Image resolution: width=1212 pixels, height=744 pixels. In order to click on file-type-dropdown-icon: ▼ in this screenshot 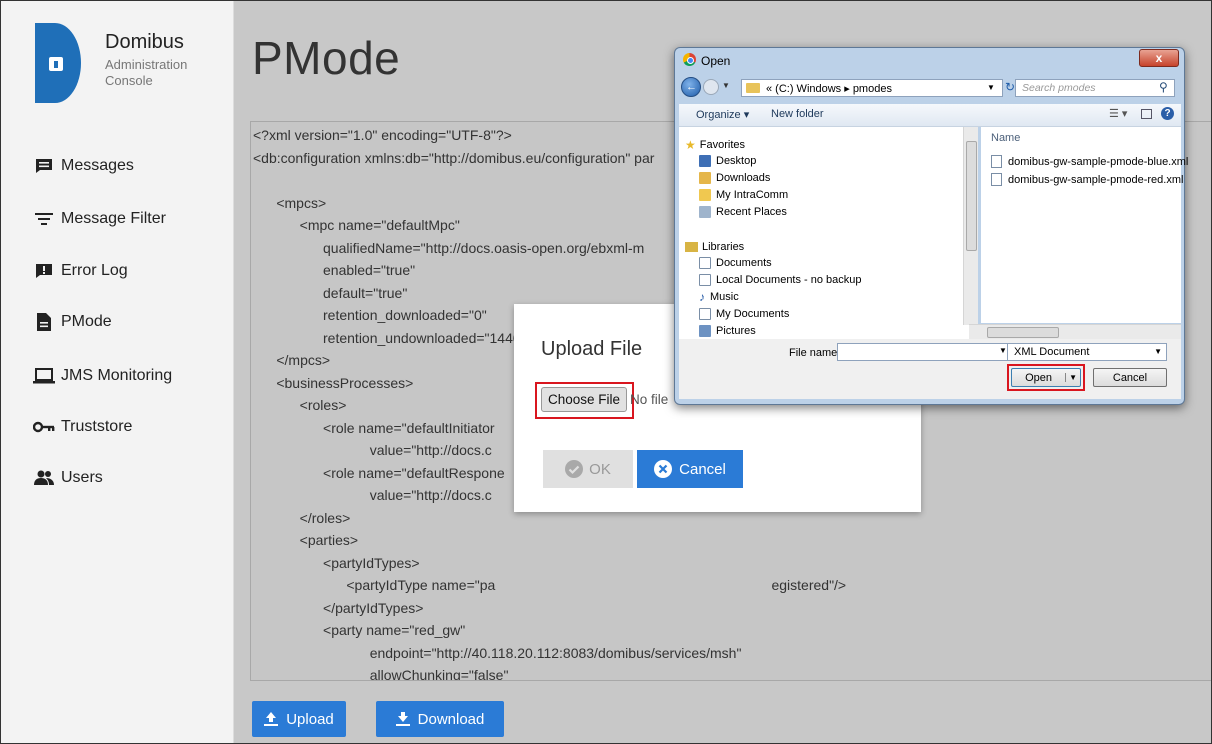, I will do `click(1158, 351)`.